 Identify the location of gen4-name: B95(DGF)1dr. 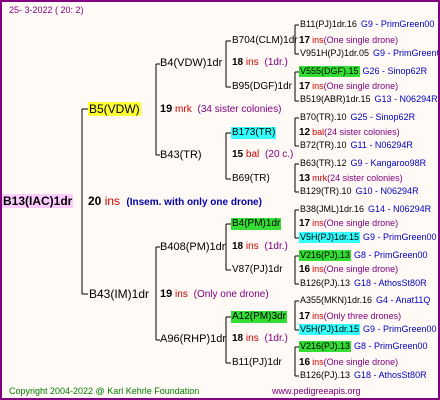
(262, 86).